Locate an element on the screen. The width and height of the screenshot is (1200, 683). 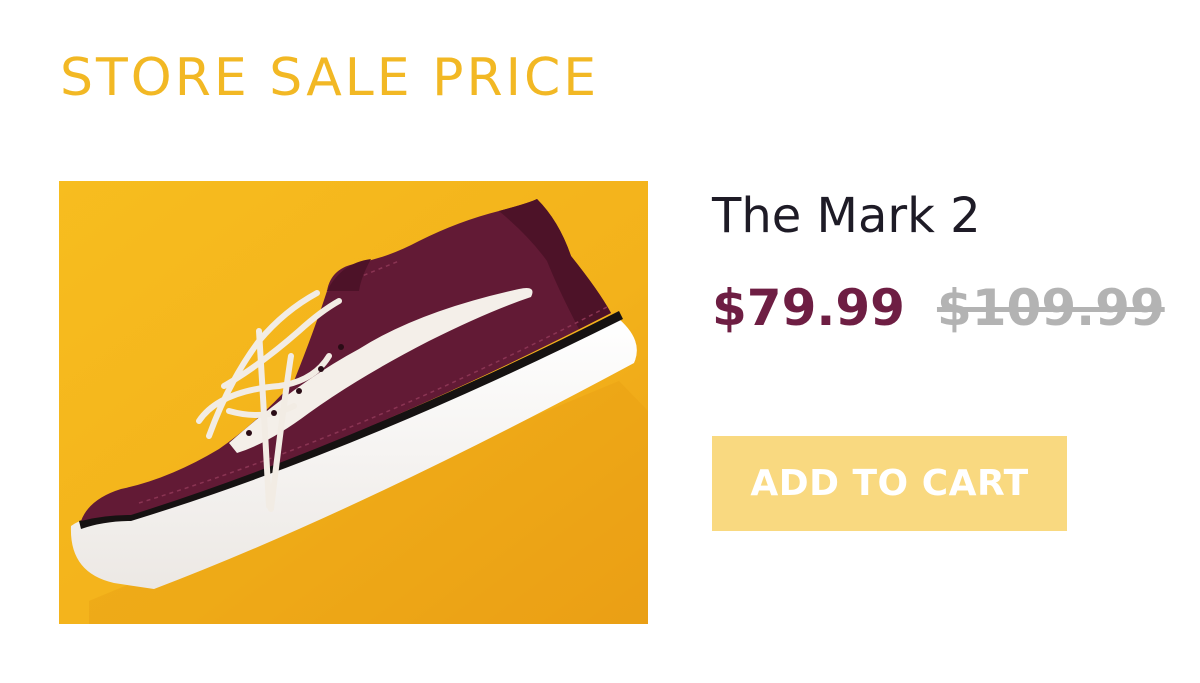
product-name: The Mark 2 is located at coordinates (846, 216).